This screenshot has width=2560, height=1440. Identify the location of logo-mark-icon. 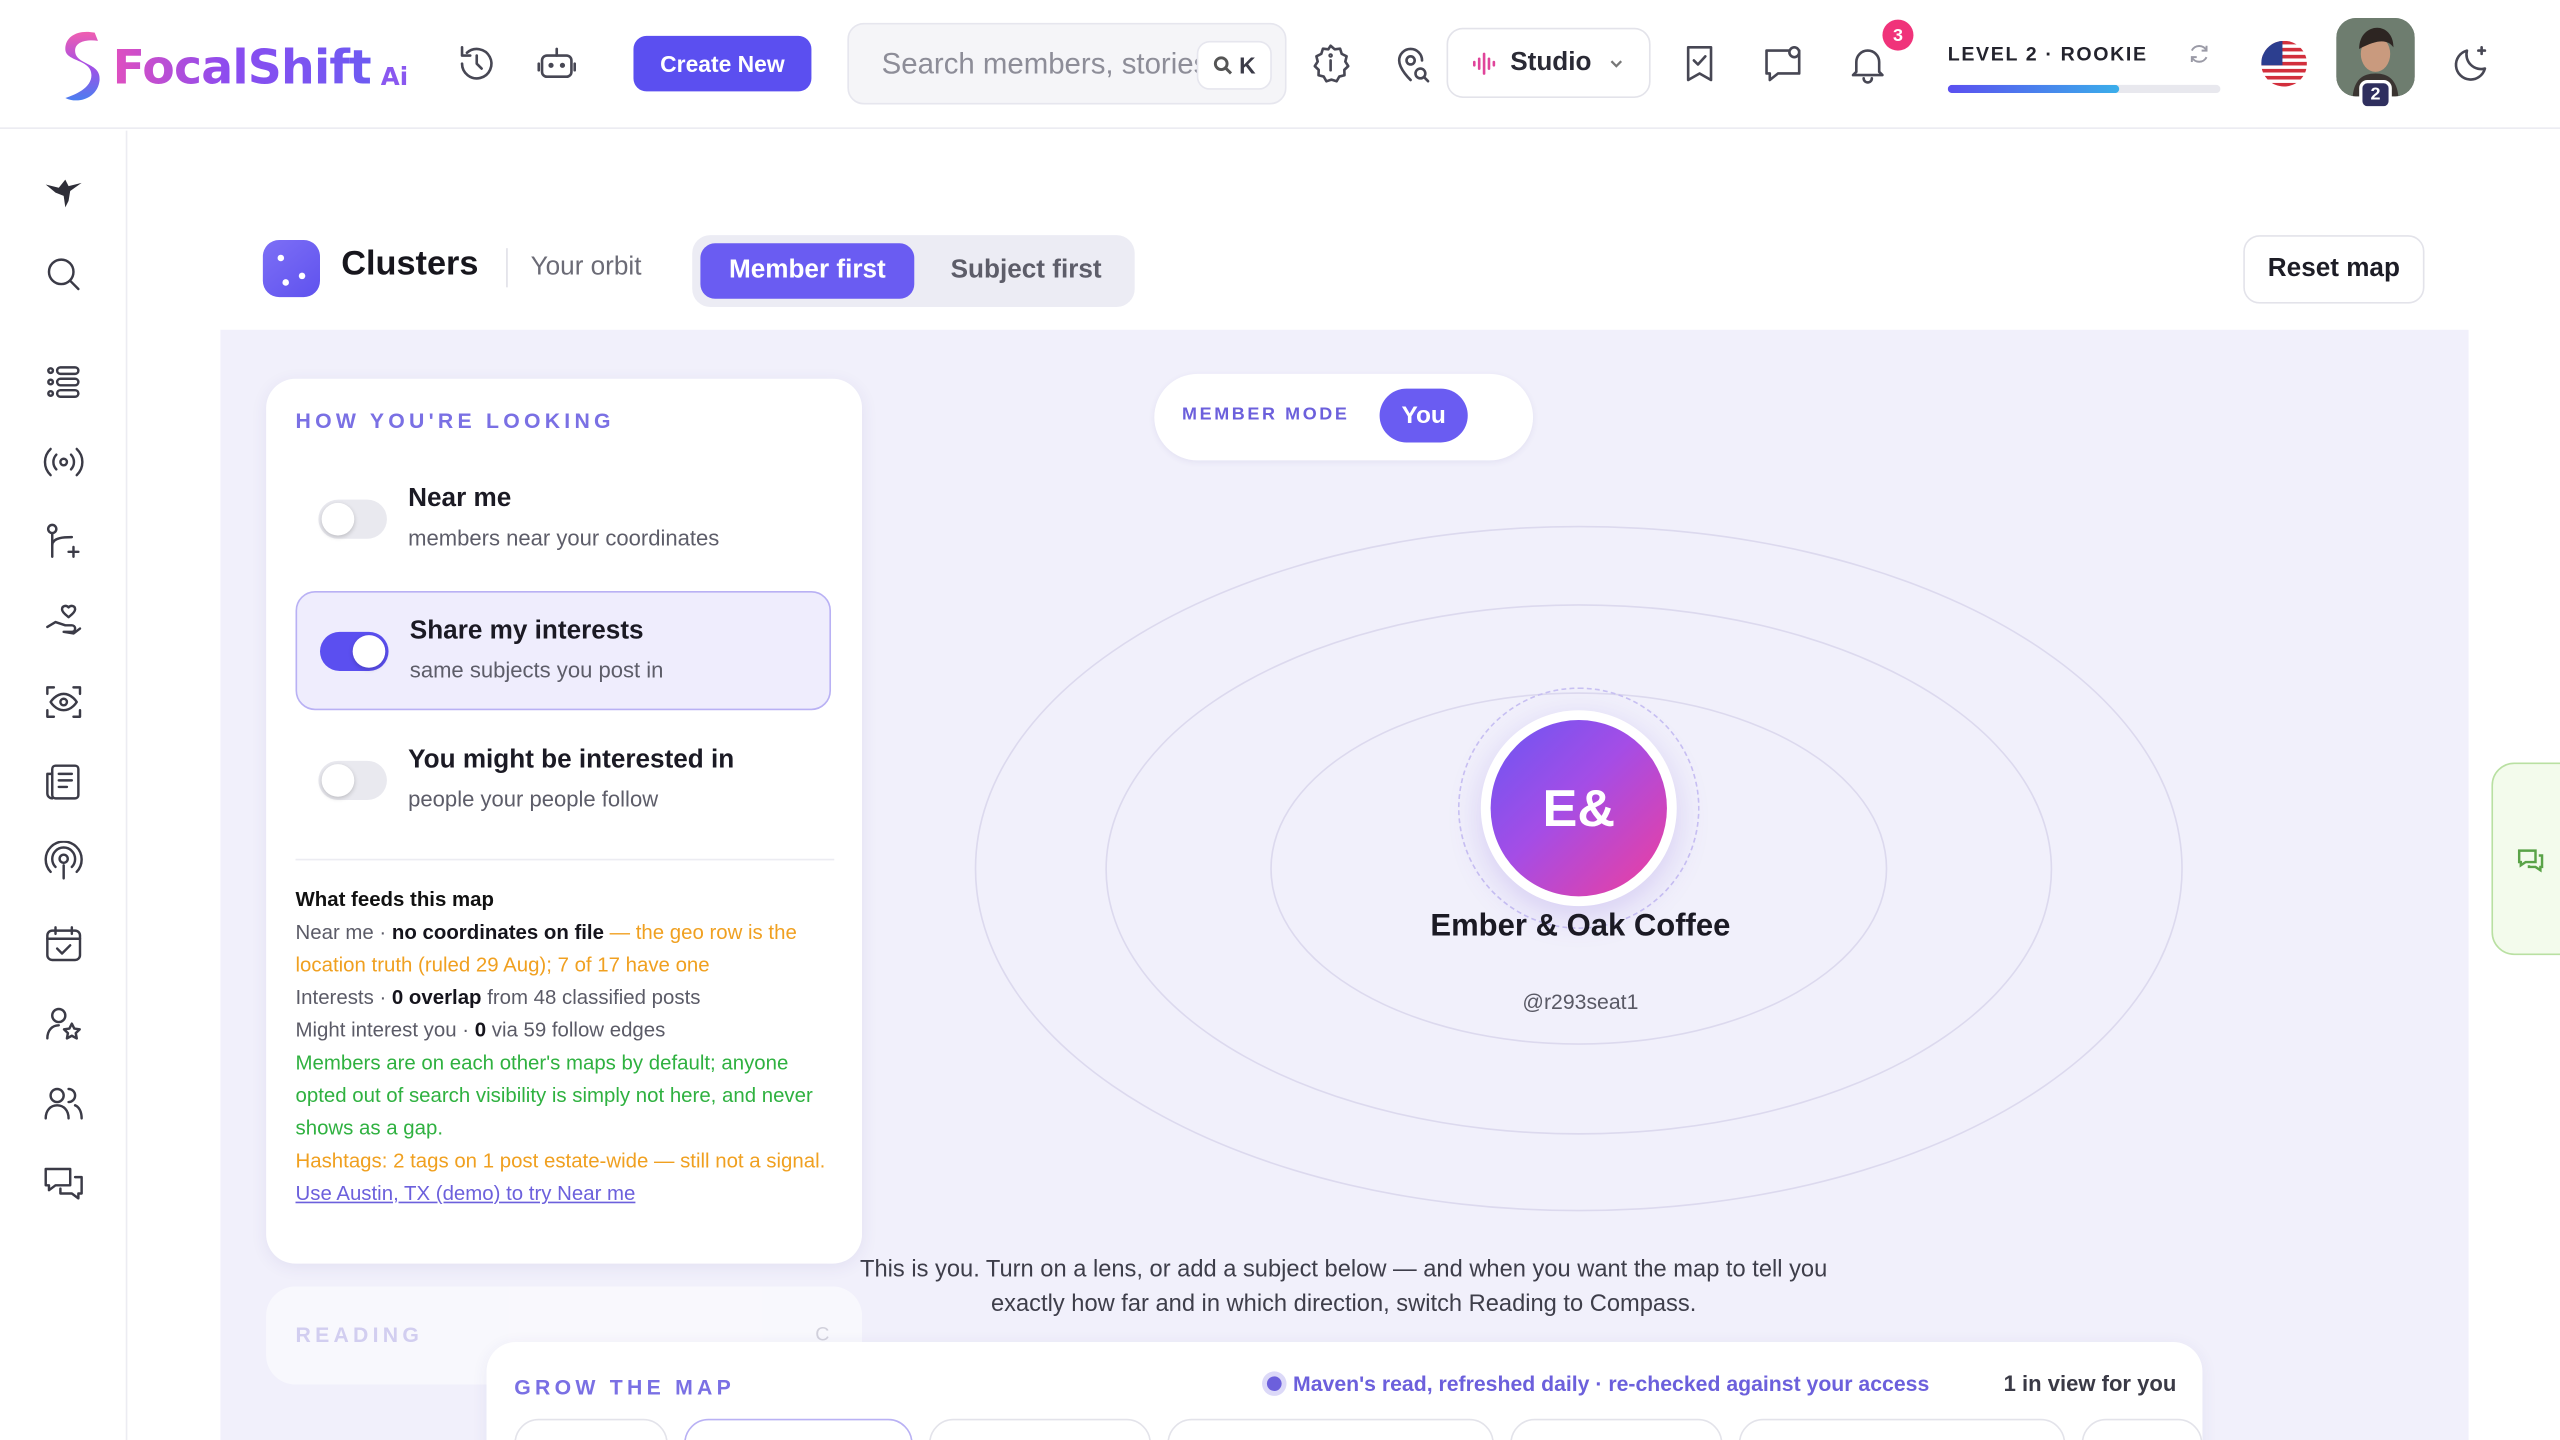
(82, 66).